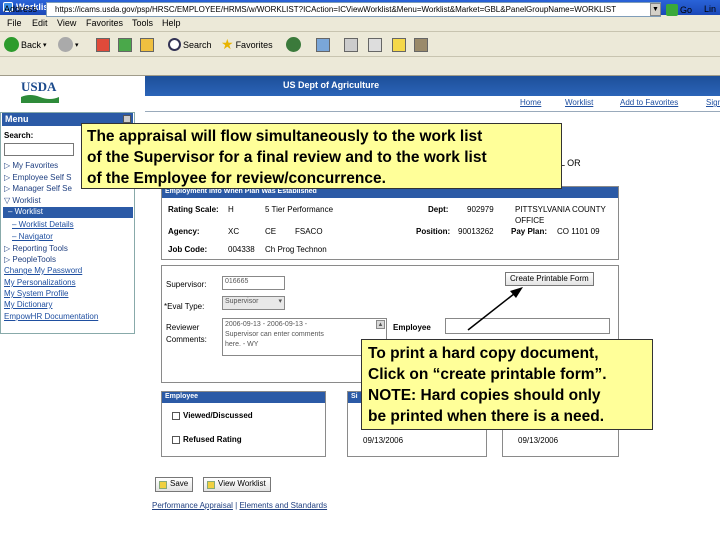 The image size is (720, 540). What do you see at coordinates (68, 44) in the screenshot?
I see `forward-button: ▾` at bounding box center [68, 44].